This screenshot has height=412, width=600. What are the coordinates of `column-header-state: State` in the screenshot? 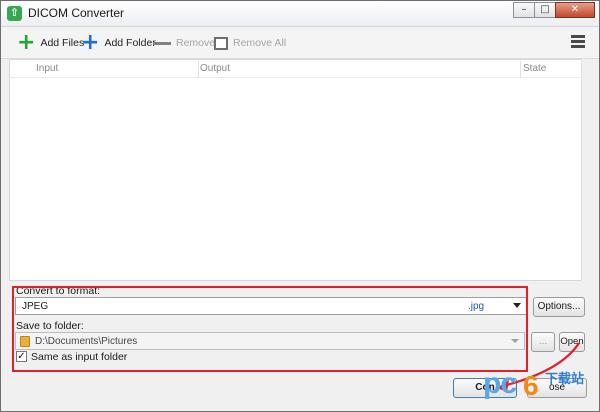 It's located at (534, 68).